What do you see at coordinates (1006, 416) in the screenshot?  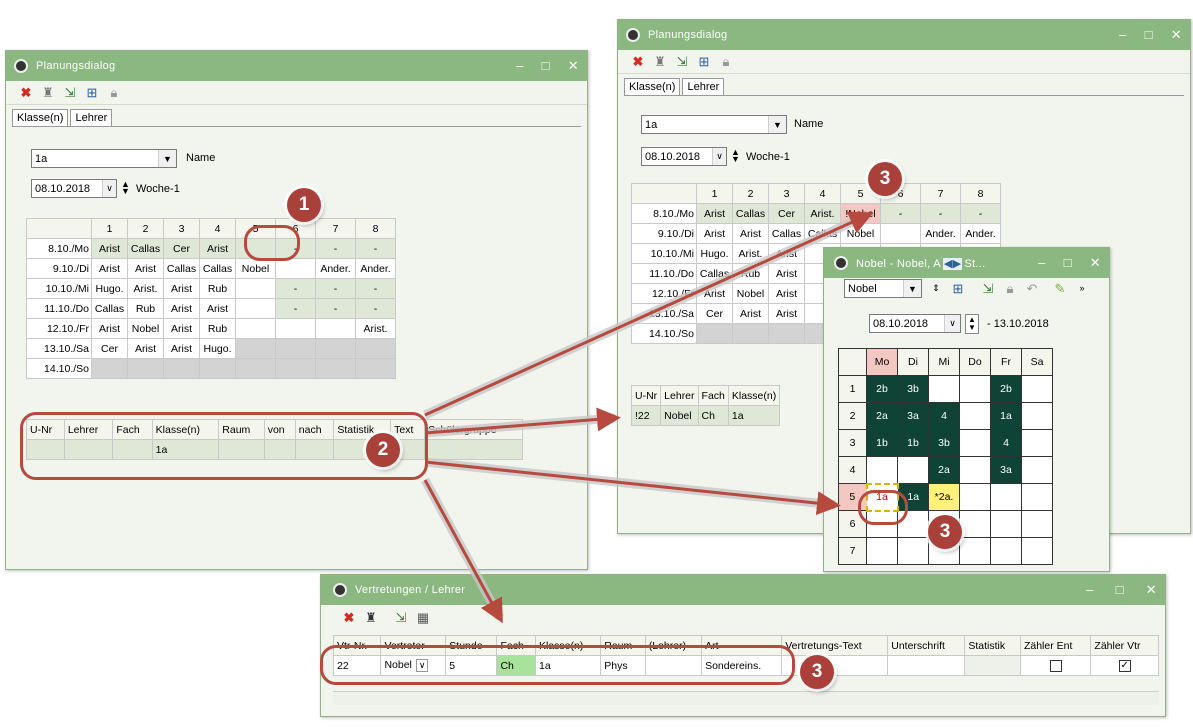 I see `schedule-cell: 1a` at bounding box center [1006, 416].